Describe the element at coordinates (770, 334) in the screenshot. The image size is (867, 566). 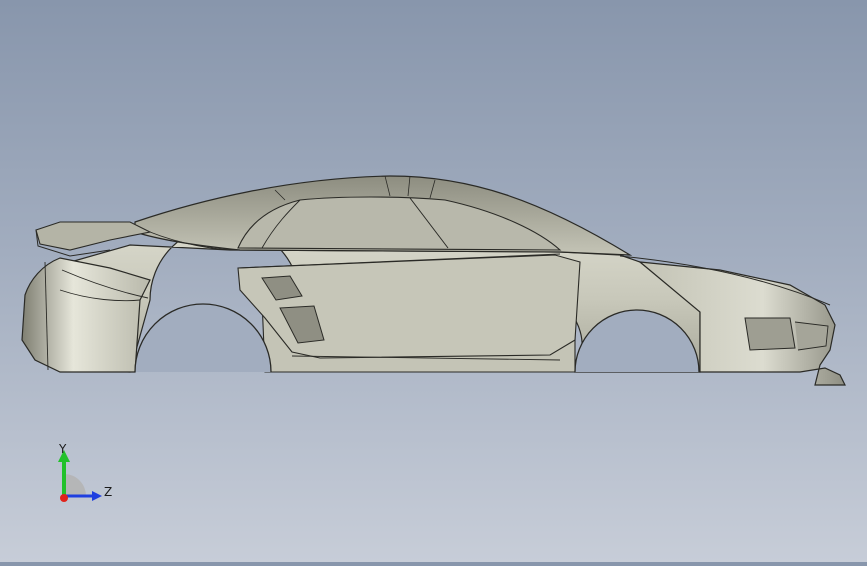
I see `front-intake` at that location.